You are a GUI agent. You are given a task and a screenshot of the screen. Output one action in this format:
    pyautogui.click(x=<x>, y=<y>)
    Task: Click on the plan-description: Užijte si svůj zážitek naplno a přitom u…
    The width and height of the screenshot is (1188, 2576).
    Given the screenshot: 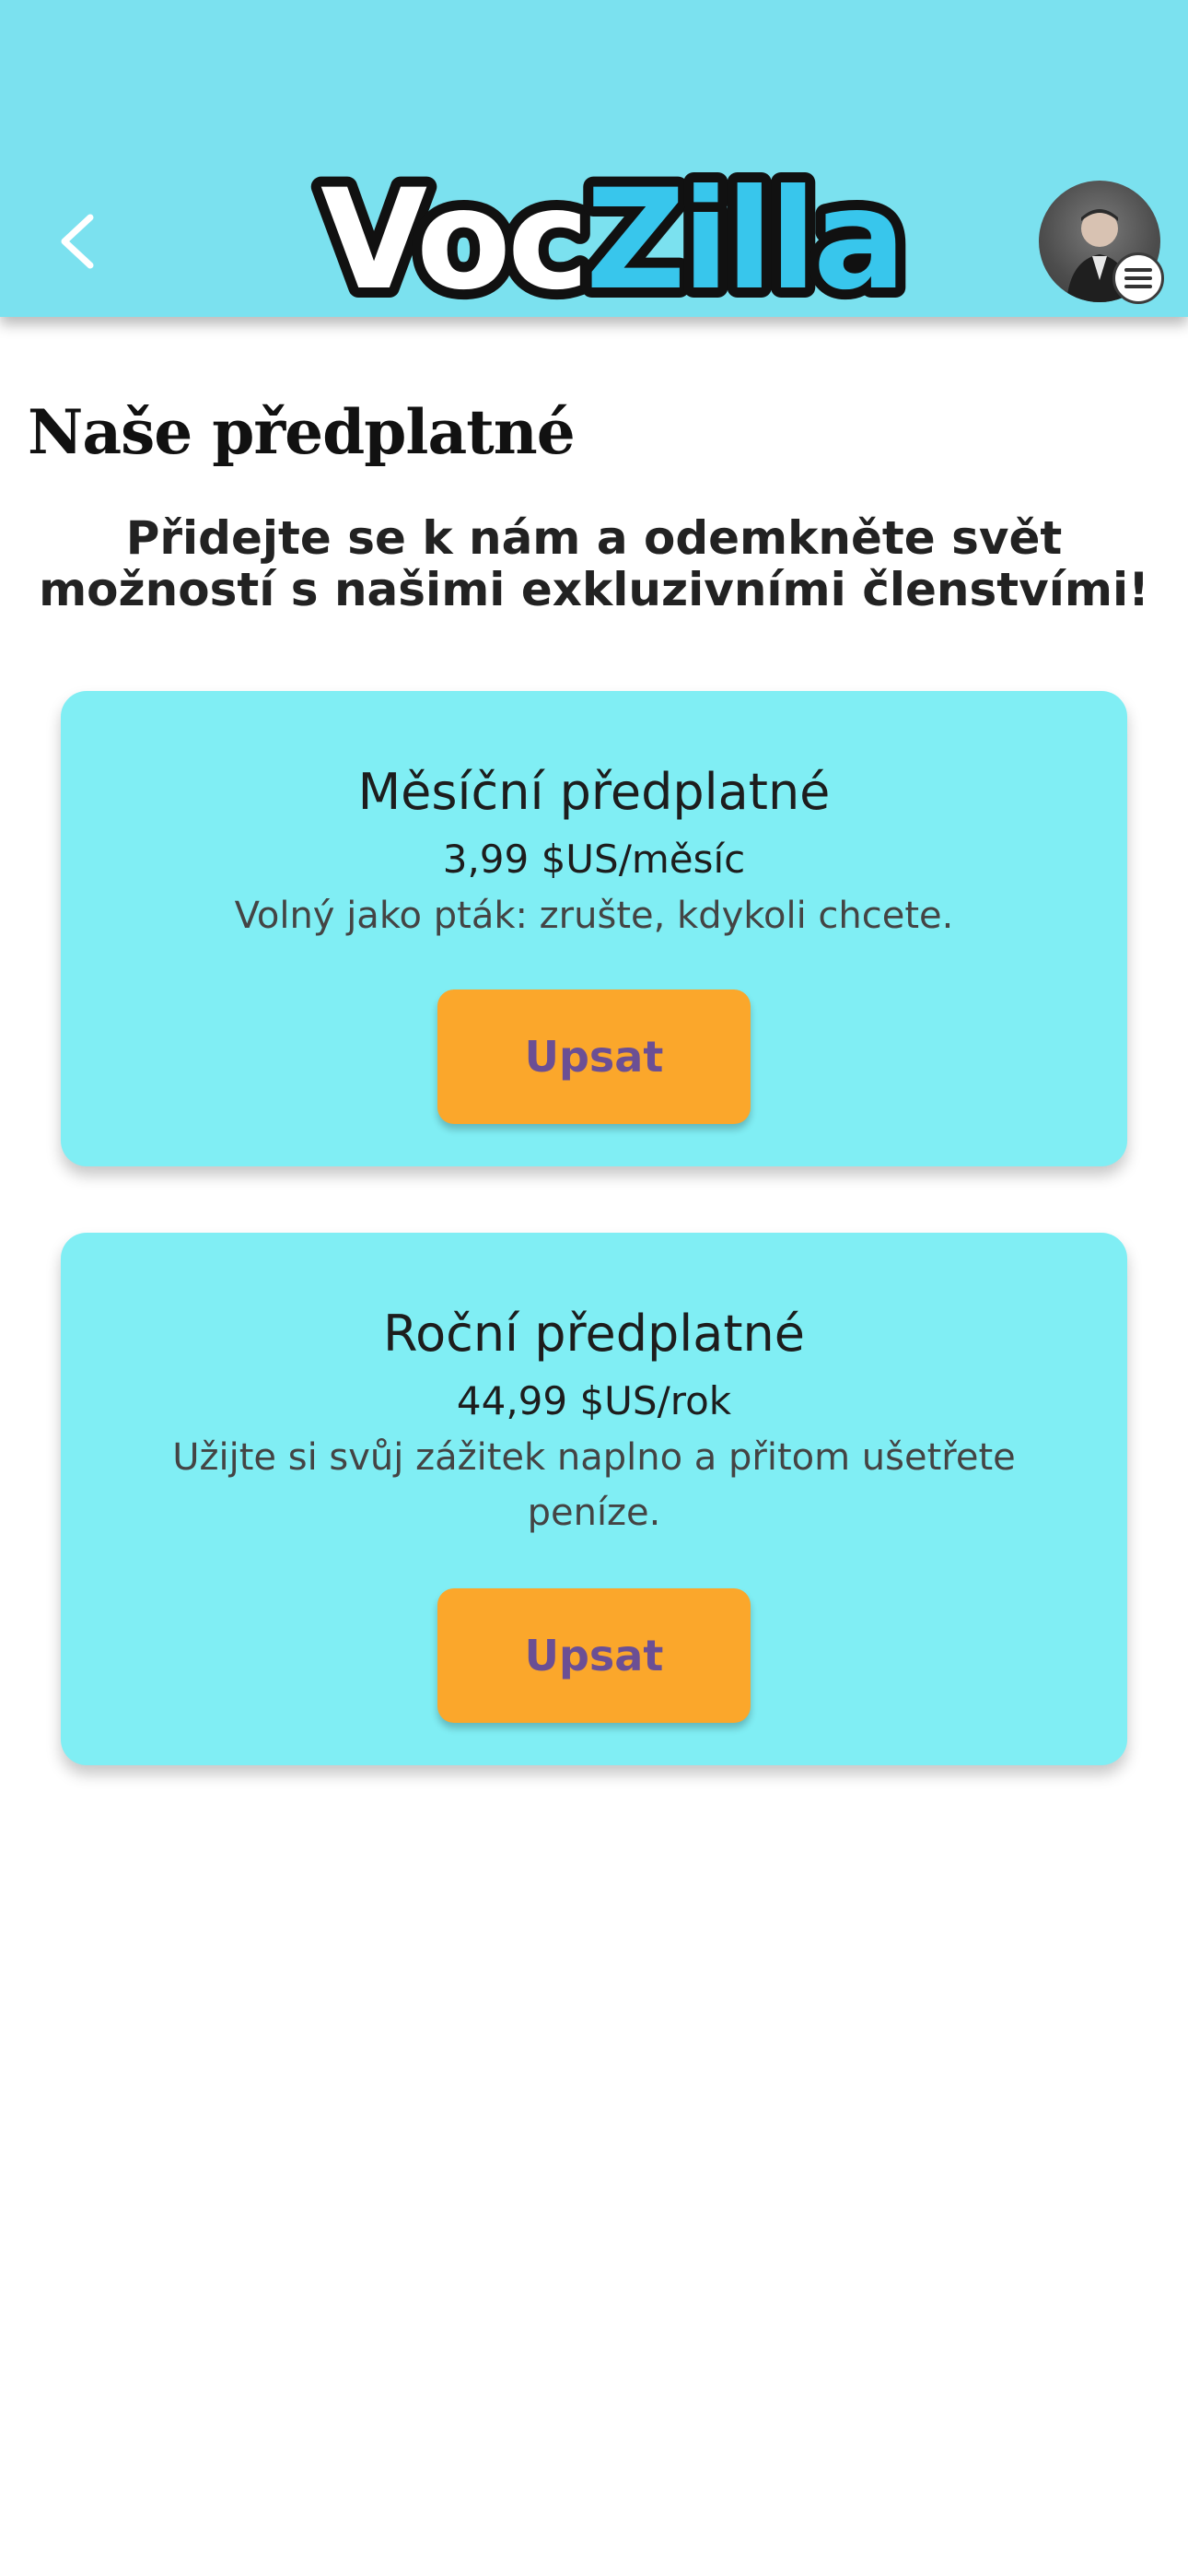 What is the action you would take?
    pyautogui.click(x=594, y=1485)
    